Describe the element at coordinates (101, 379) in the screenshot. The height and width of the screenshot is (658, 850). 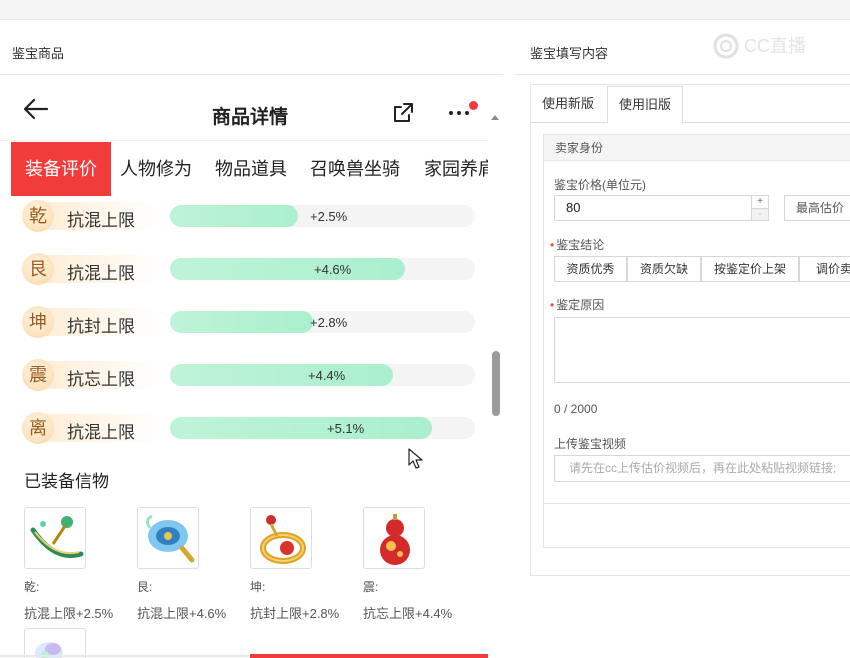
I see `stat-label: 抗忘上限` at that location.